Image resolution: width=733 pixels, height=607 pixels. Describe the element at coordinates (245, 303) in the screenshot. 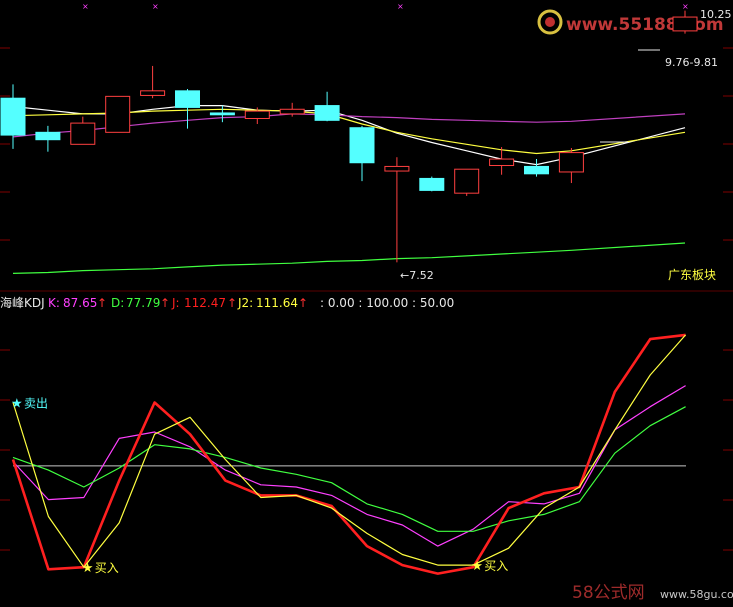

I see `legend-j2-name: J2:` at that location.